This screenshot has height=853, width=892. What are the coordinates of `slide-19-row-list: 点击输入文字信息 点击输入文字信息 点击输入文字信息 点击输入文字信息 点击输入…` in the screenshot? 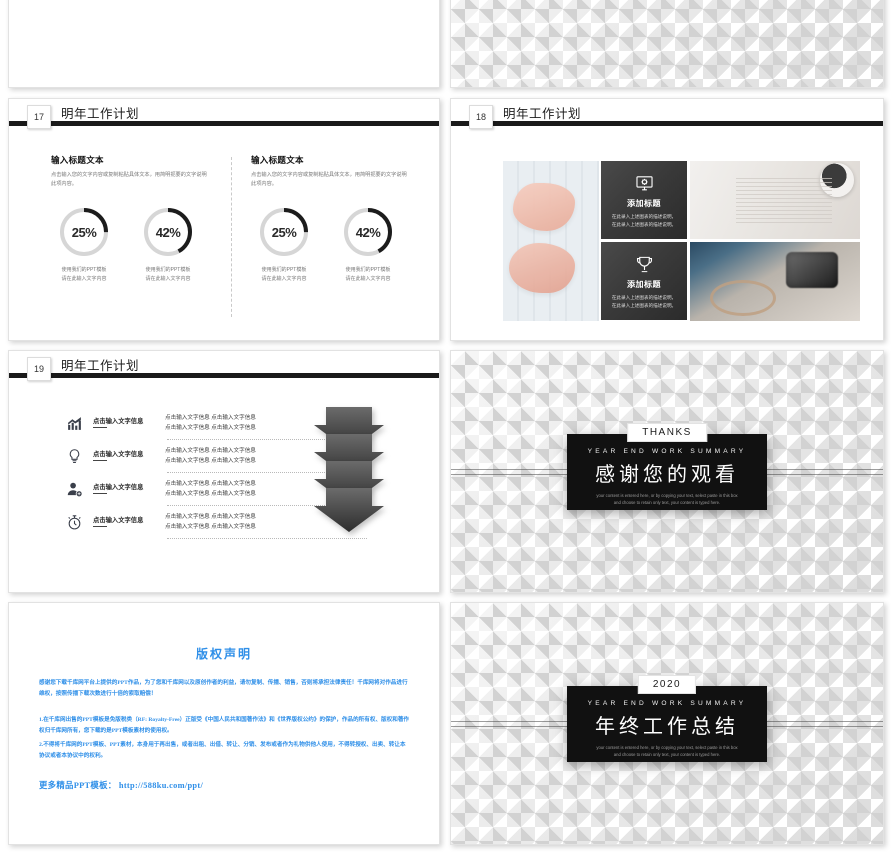 It's located at (211, 477).